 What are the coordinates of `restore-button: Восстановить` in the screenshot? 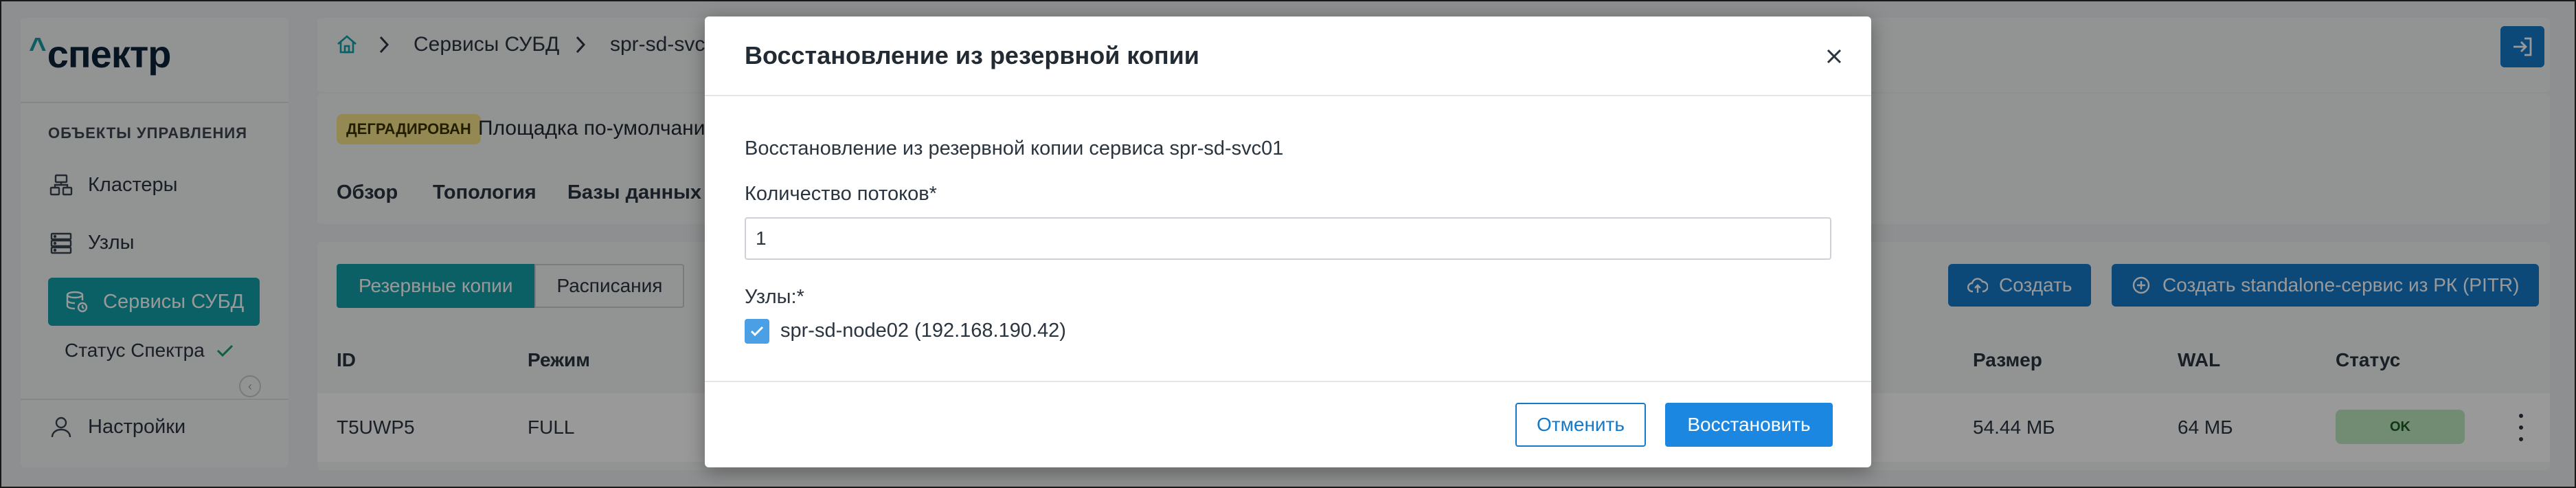 It's located at (1749, 425).